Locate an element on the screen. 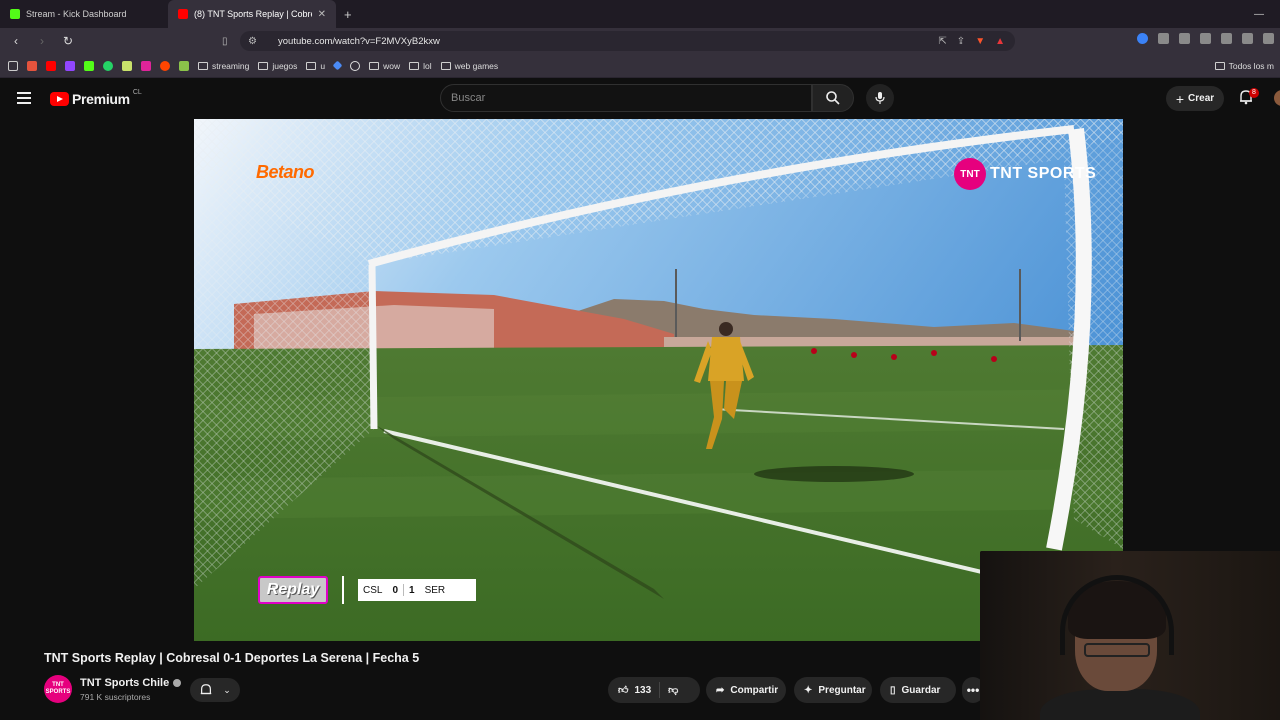 Image resolution: width=1280 pixels, height=720 pixels. kick-icon is located at coordinates (89, 65).